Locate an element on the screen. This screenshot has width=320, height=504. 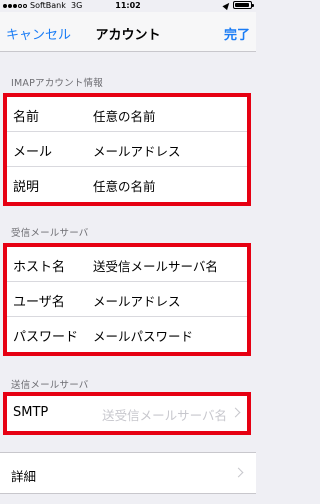
smtp-row: SMTP 送受信メールサーバ名 is located at coordinates (127, 413).